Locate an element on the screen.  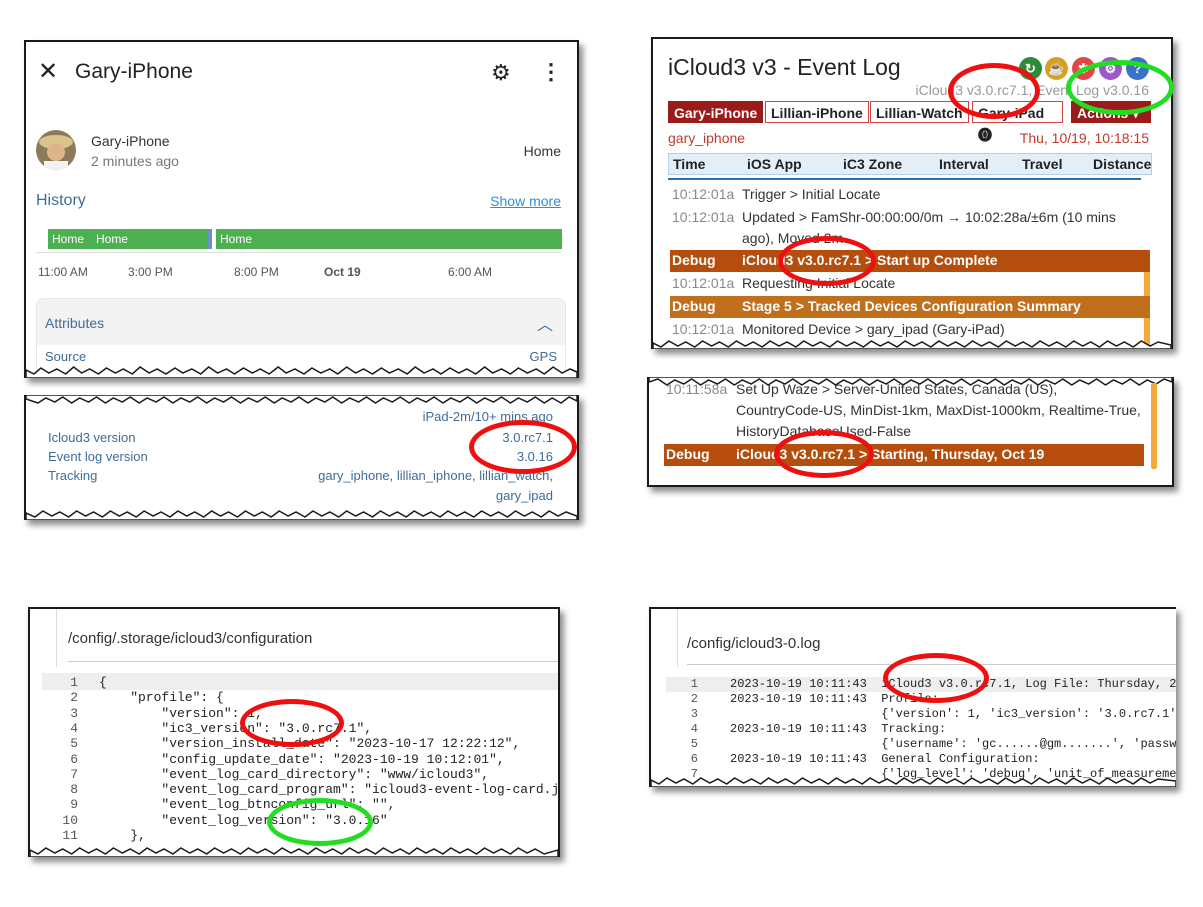
log-row: 10:12:01a Trigger > Initial Locate is located at coordinates (910, 194).